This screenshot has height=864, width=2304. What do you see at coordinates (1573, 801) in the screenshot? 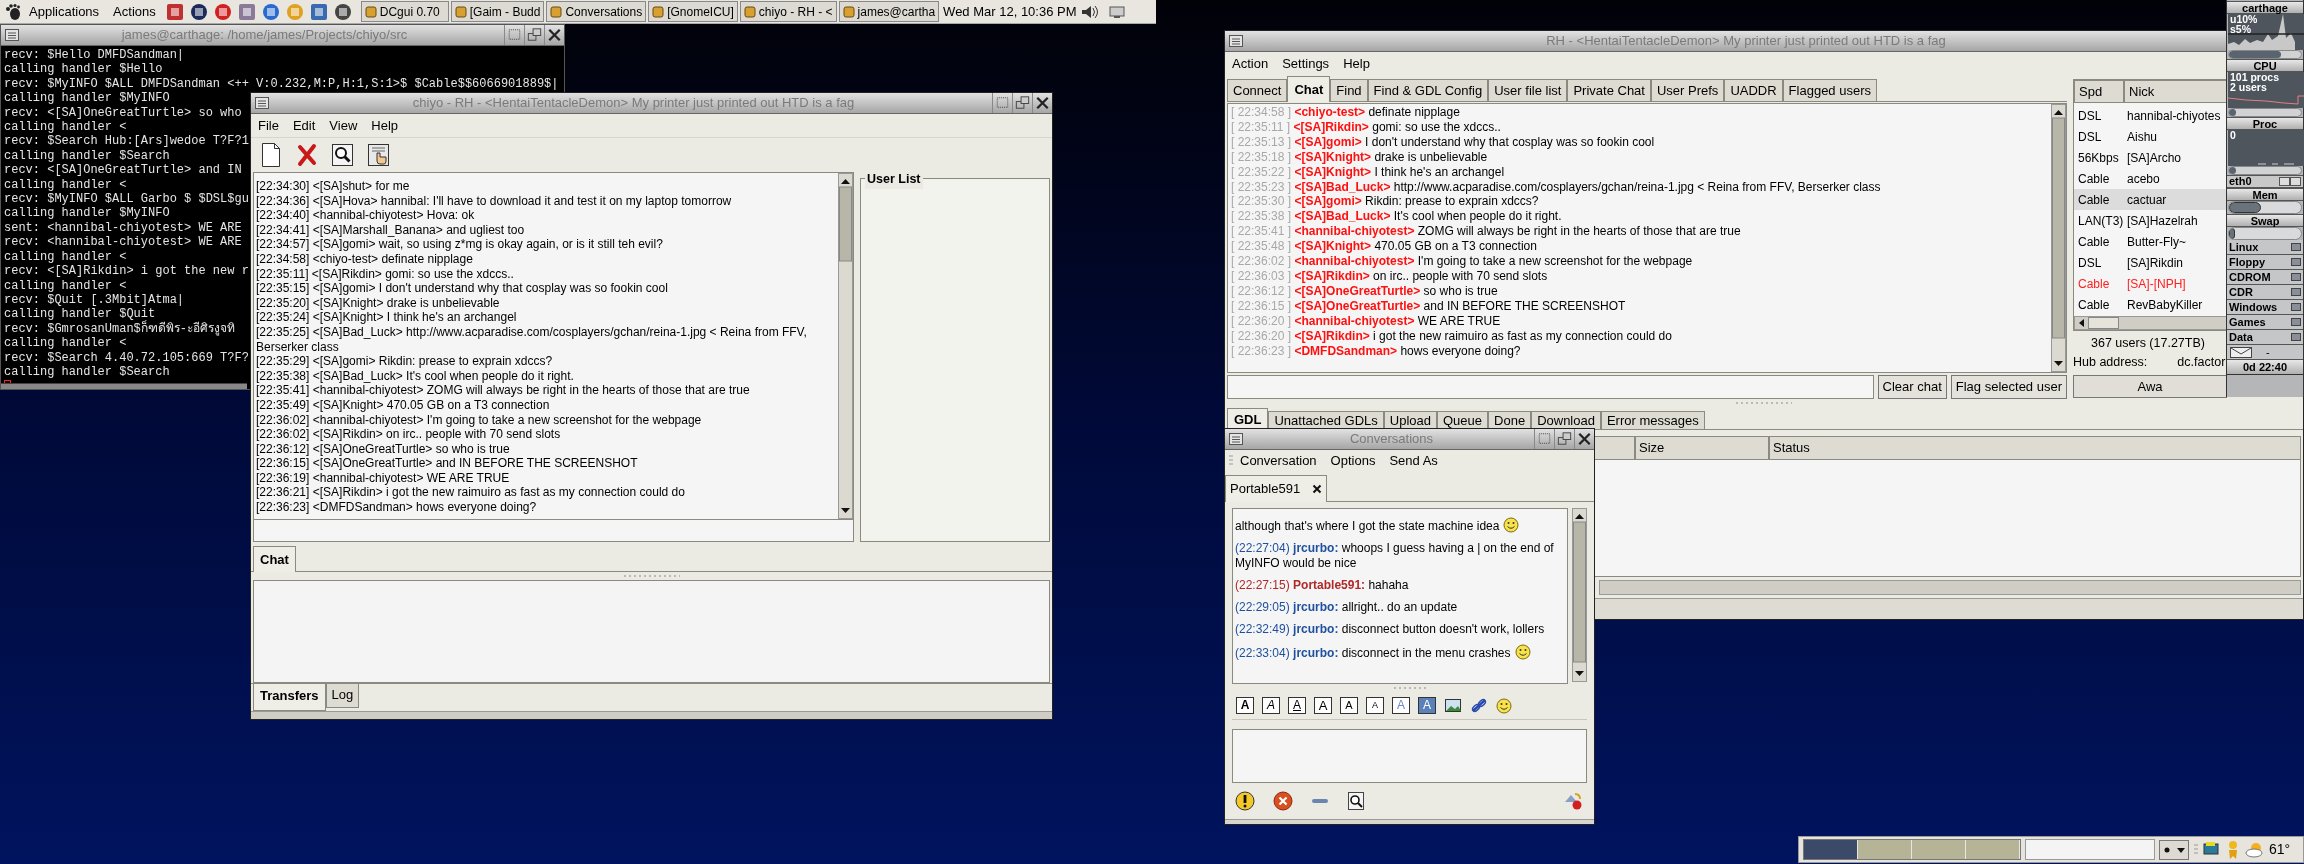
I see `shapes-icon` at bounding box center [1573, 801].